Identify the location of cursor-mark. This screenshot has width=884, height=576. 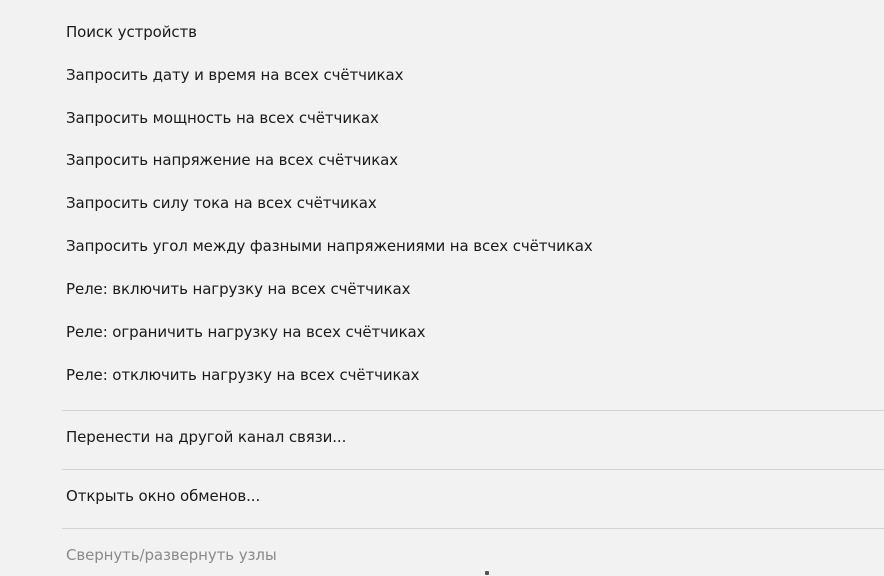
(487, 573).